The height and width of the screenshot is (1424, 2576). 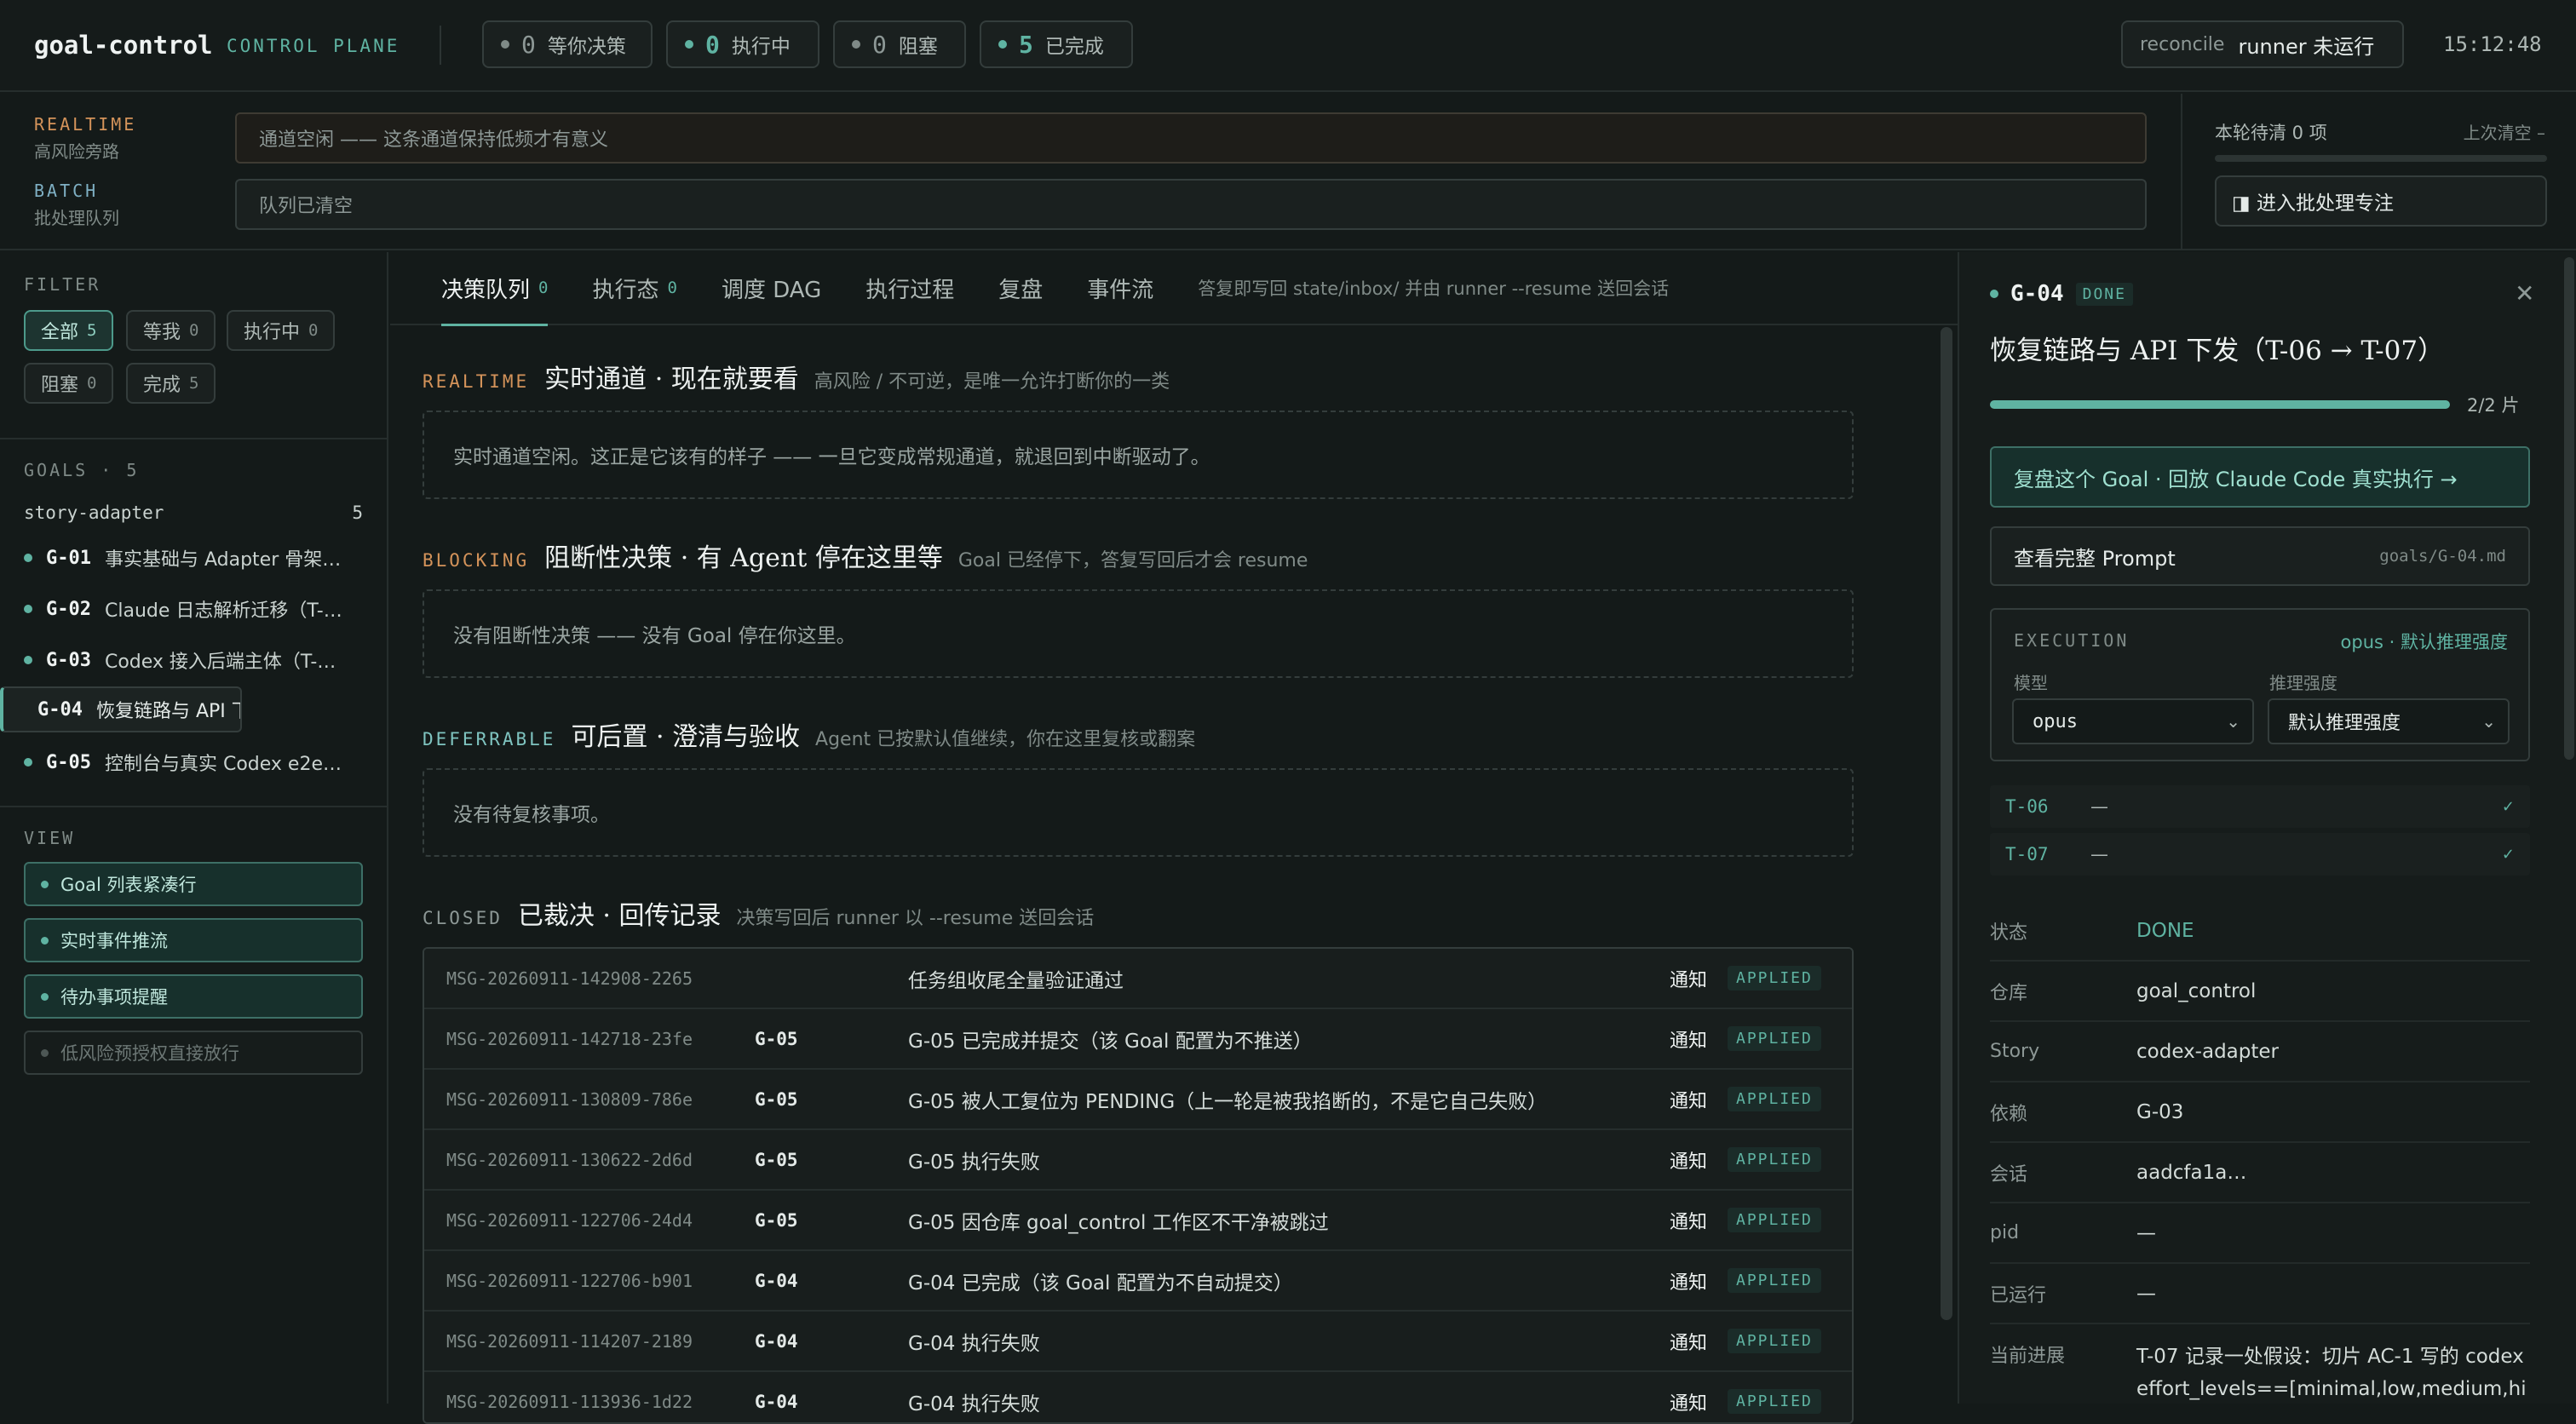 What do you see at coordinates (772, 287) in the screenshot?
I see `tab-schedule-dag: 调度 DAG` at bounding box center [772, 287].